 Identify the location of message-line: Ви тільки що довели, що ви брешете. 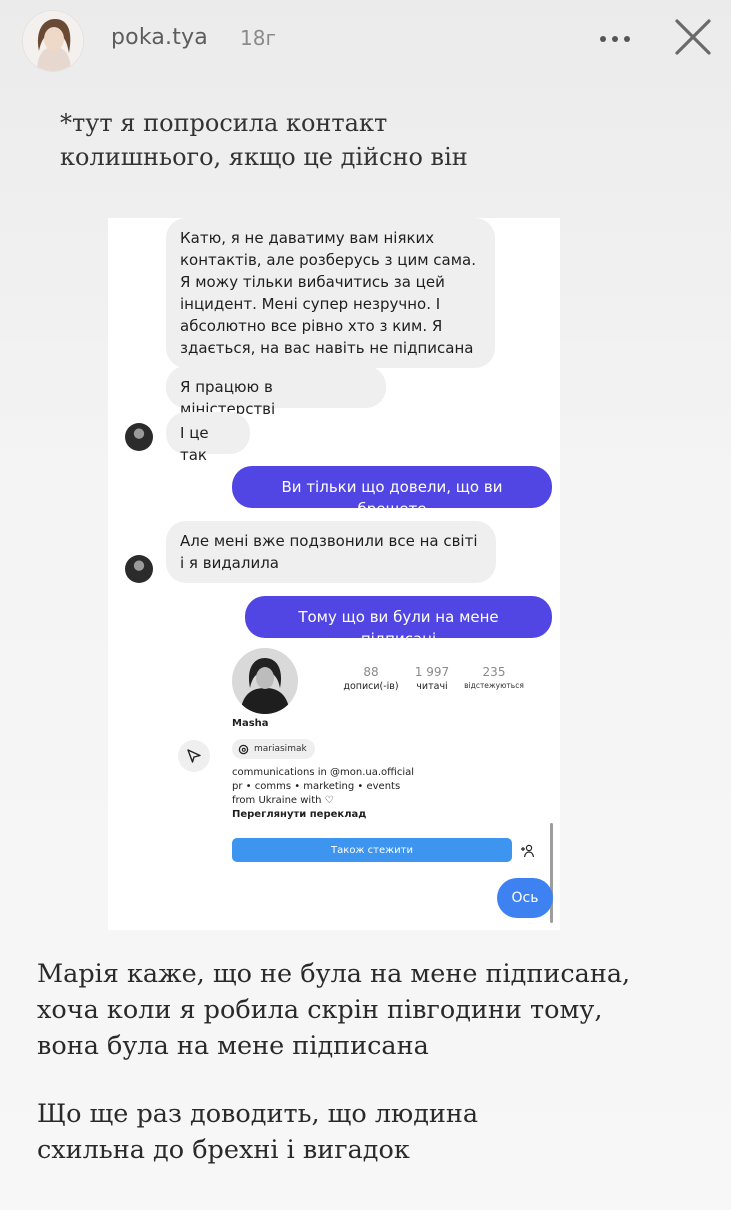
(392, 498).